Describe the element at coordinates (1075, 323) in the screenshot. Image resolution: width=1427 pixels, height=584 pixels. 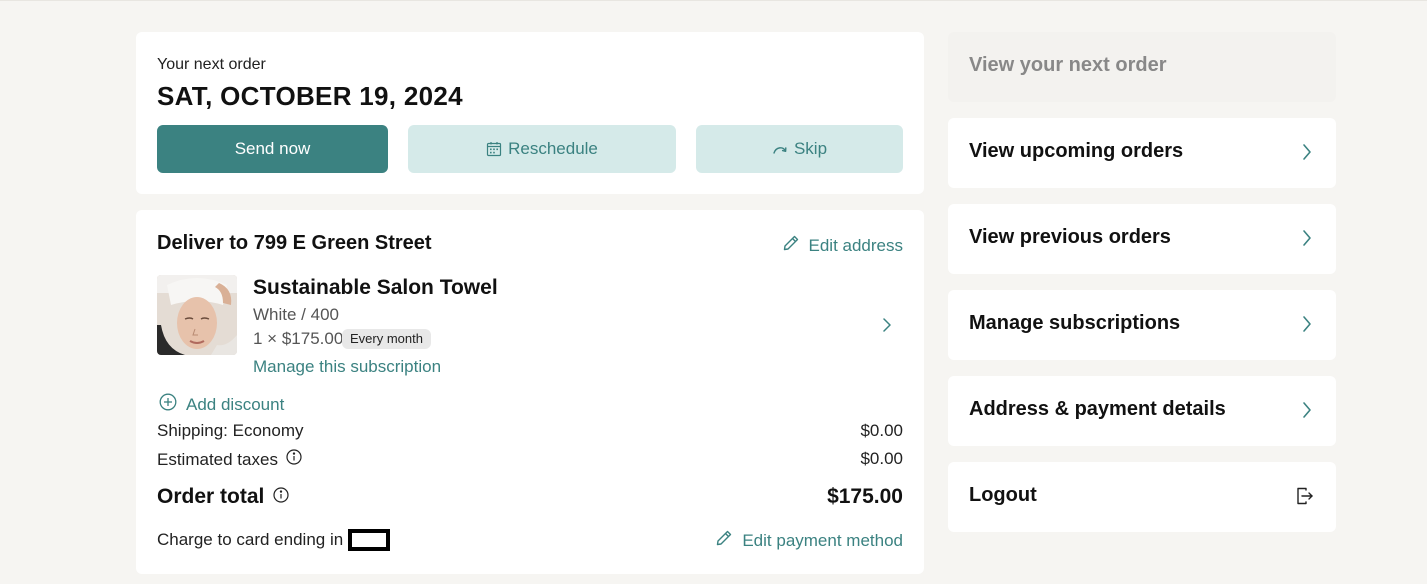
I see `nav-label: Manage subscriptions` at that location.